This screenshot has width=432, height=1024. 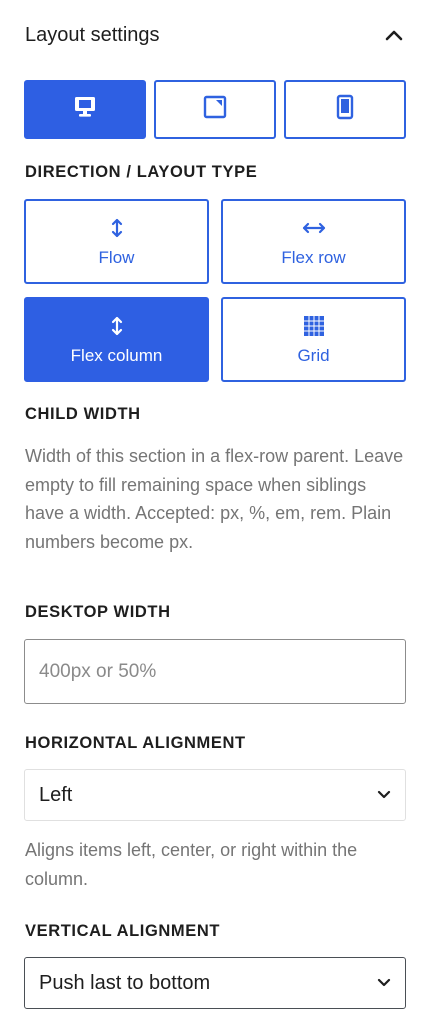 I want to click on desktop-width-input, so click(x=215, y=671).